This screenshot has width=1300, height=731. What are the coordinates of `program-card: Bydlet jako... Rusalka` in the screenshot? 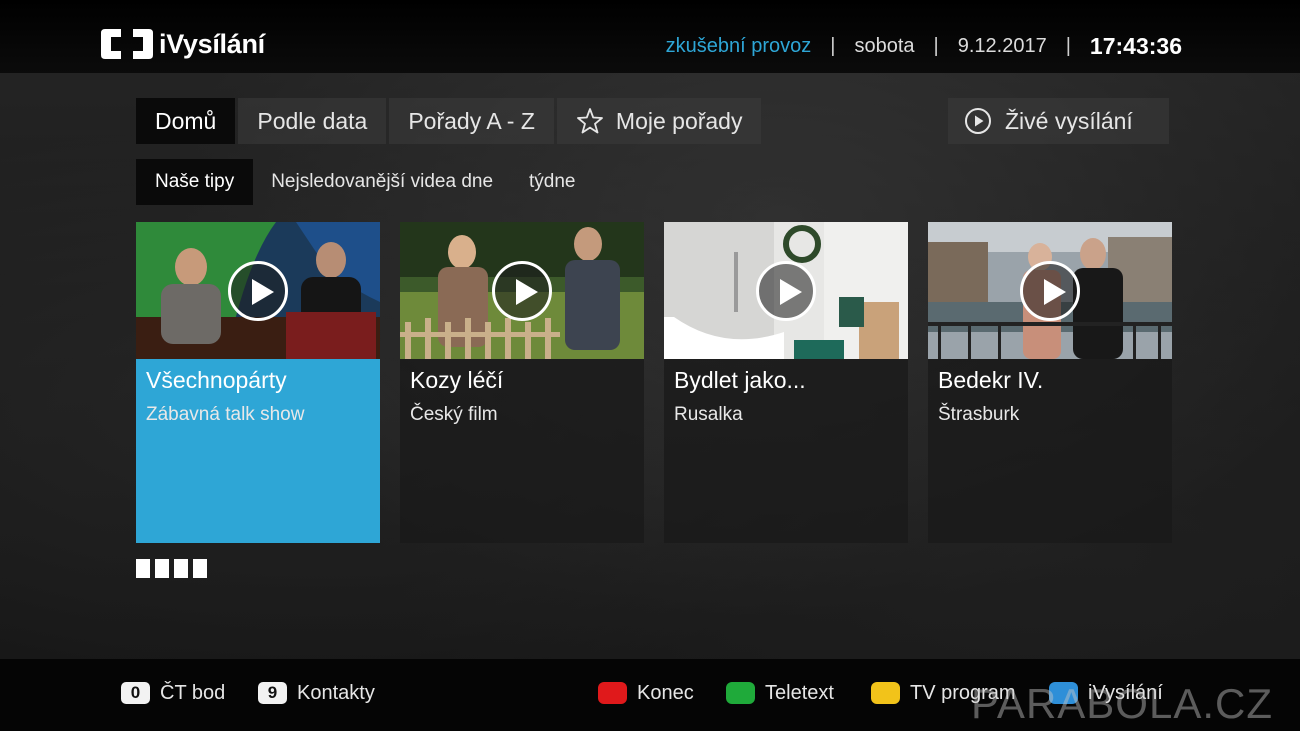 It's located at (786, 382).